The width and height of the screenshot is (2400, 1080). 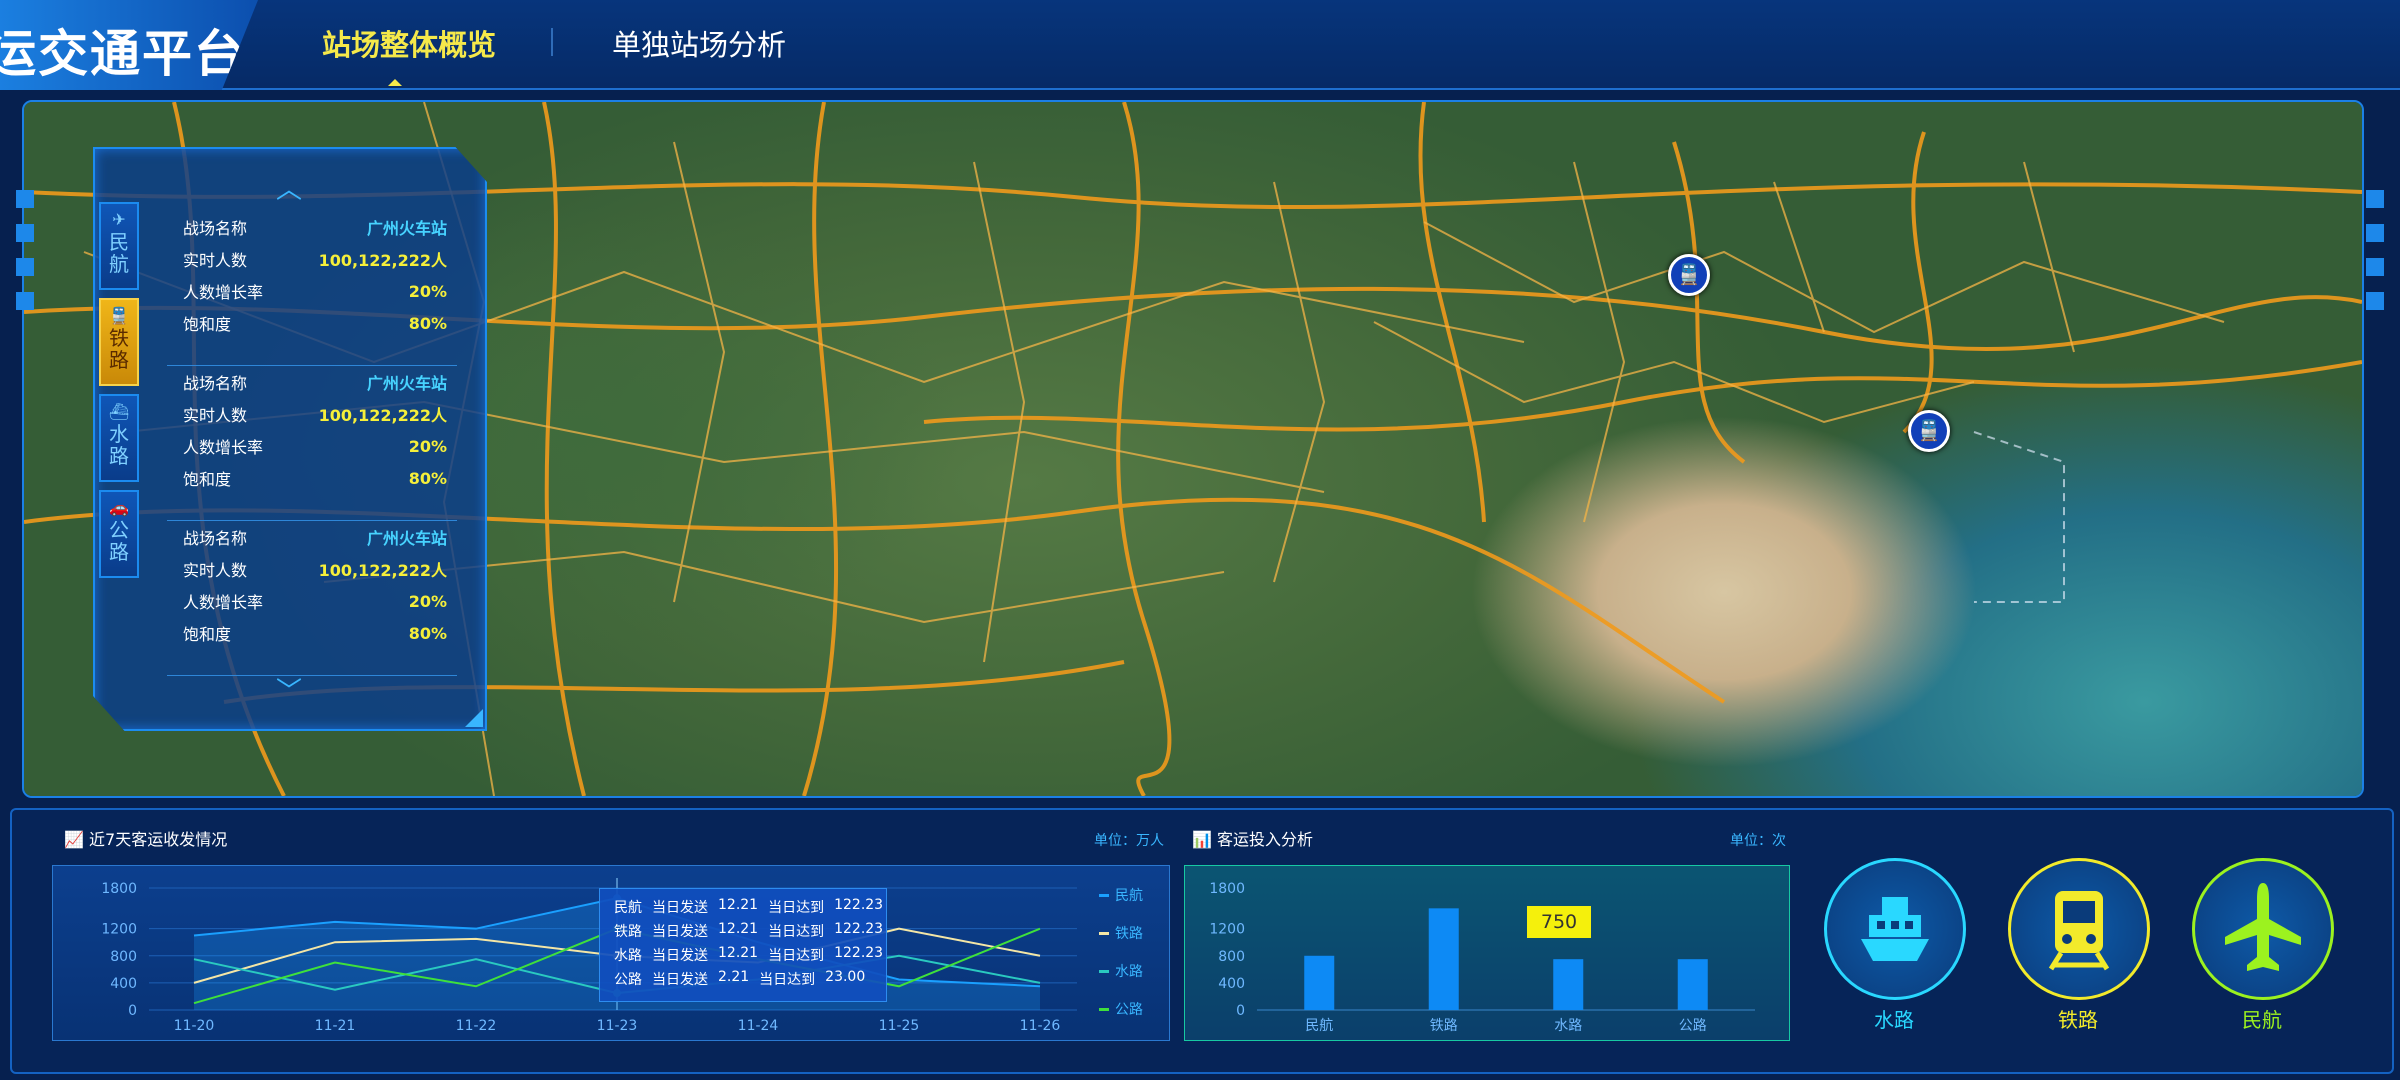 What do you see at coordinates (119, 411) in the screenshot?
I see `ship-icon: ⛴` at bounding box center [119, 411].